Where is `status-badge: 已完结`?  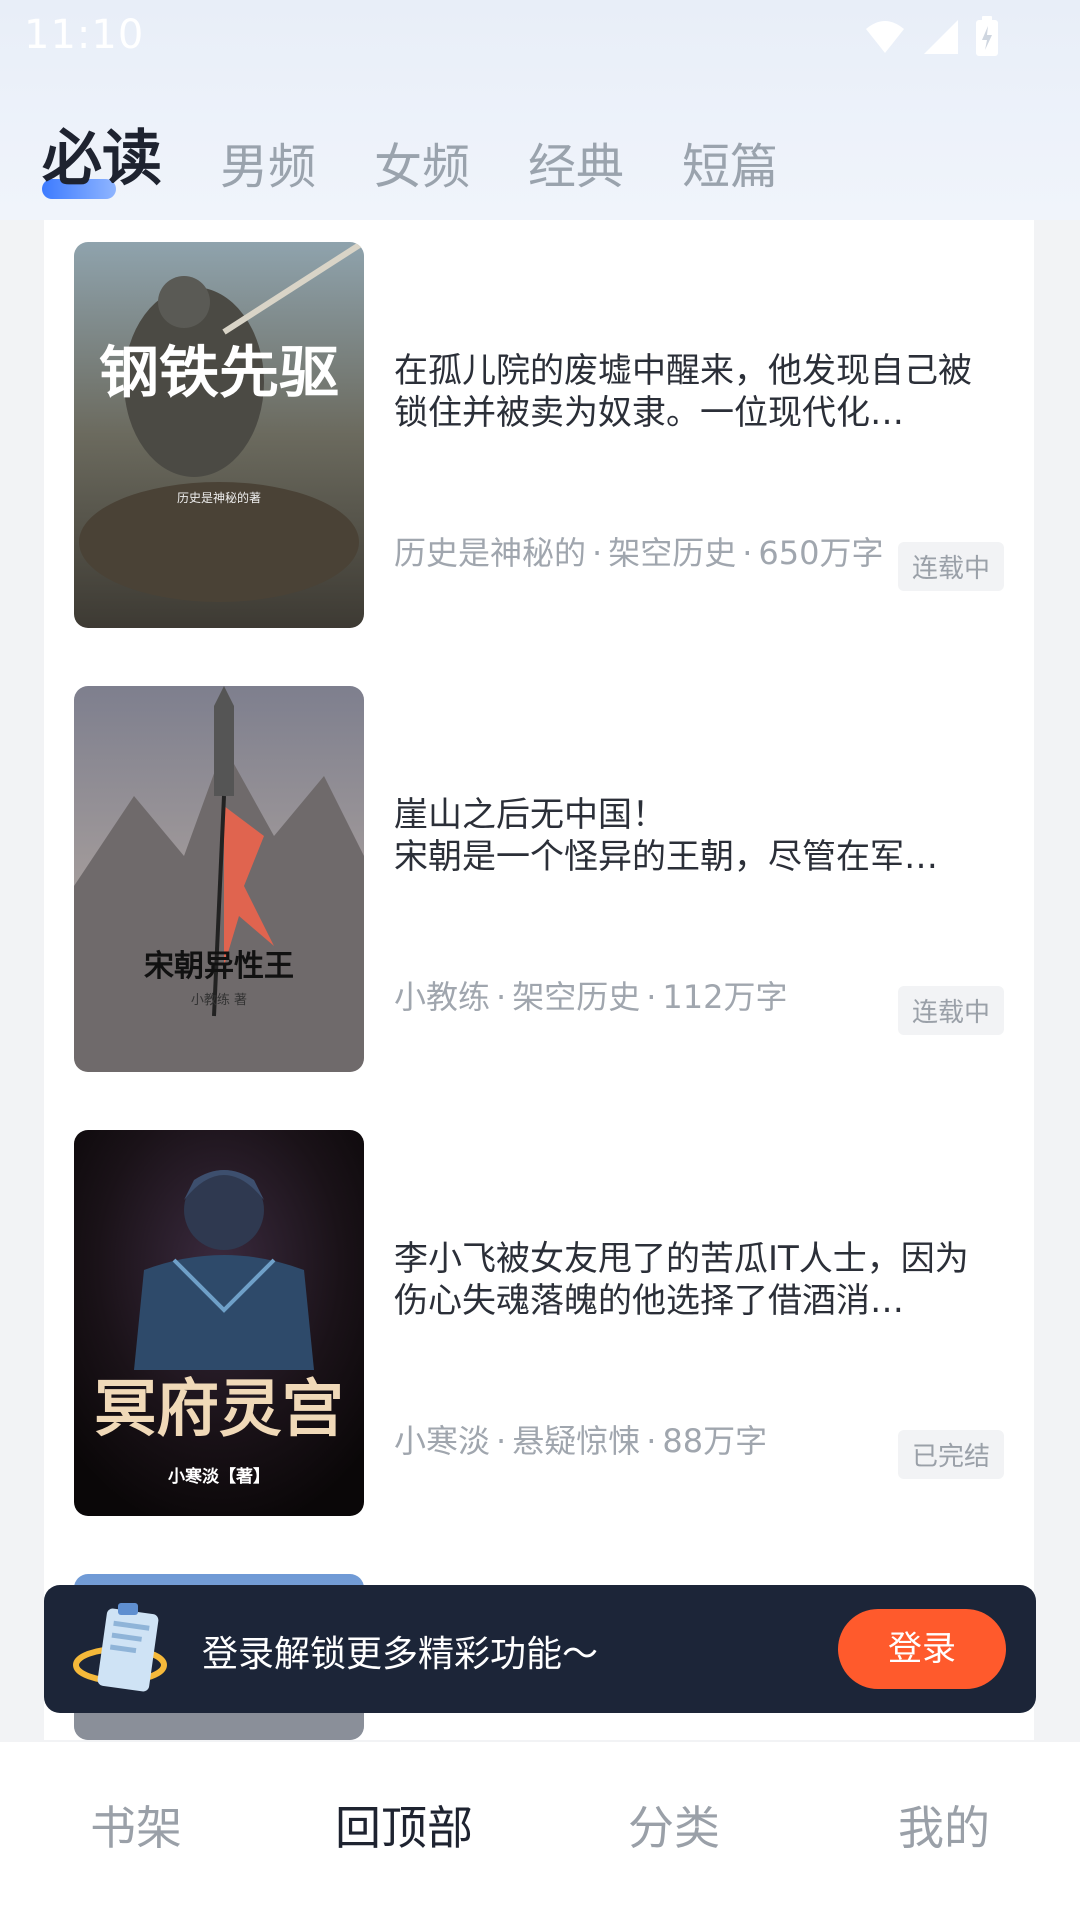 status-badge: 已完结 is located at coordinates (950, 1454).